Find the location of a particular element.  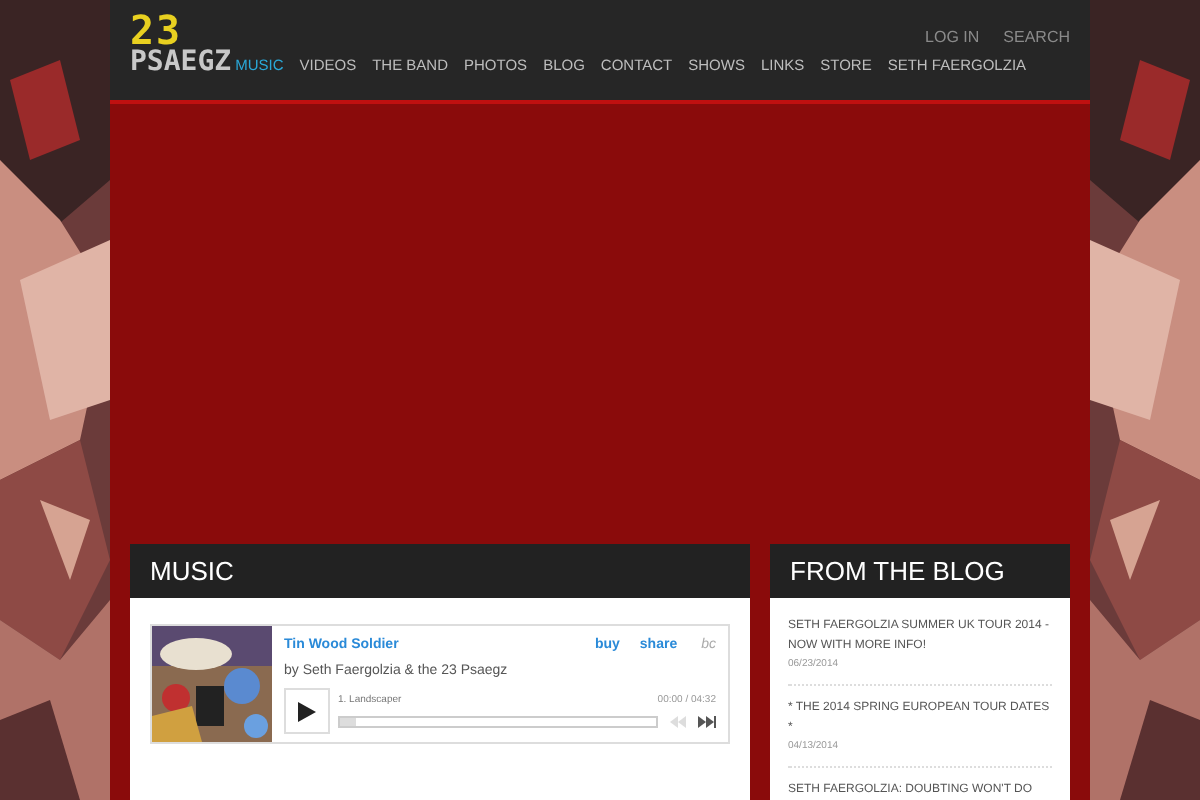

play-button is located at coordinates (307, 711).